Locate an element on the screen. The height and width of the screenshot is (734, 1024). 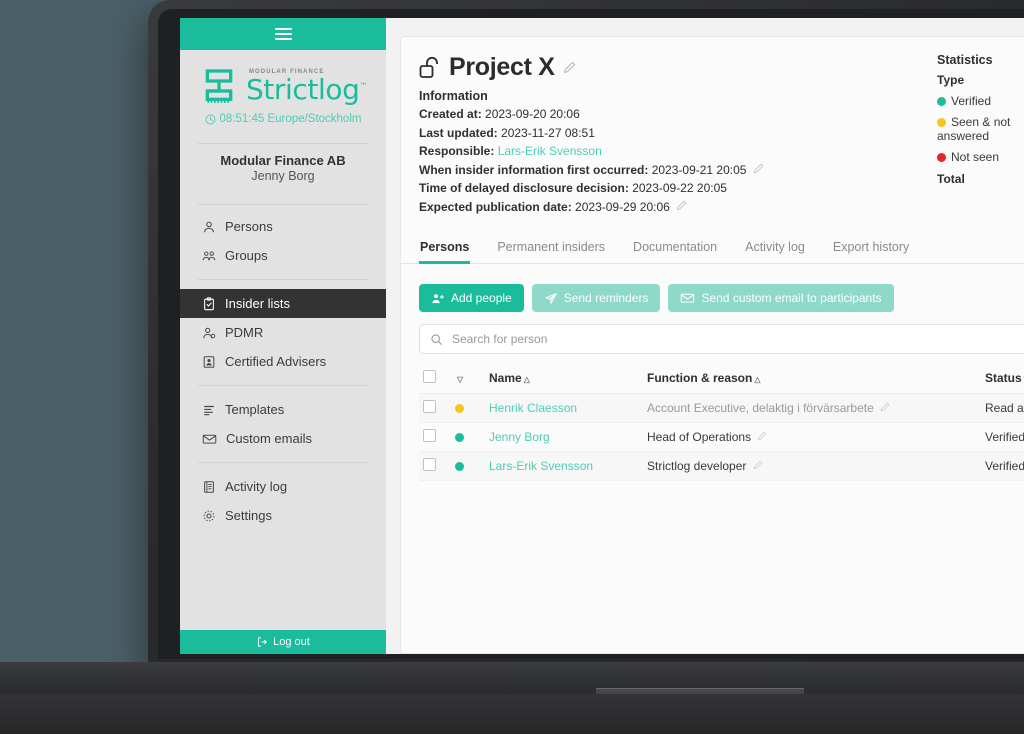
sidebar-item-templates: Templates is located at coordinates (283, 409).